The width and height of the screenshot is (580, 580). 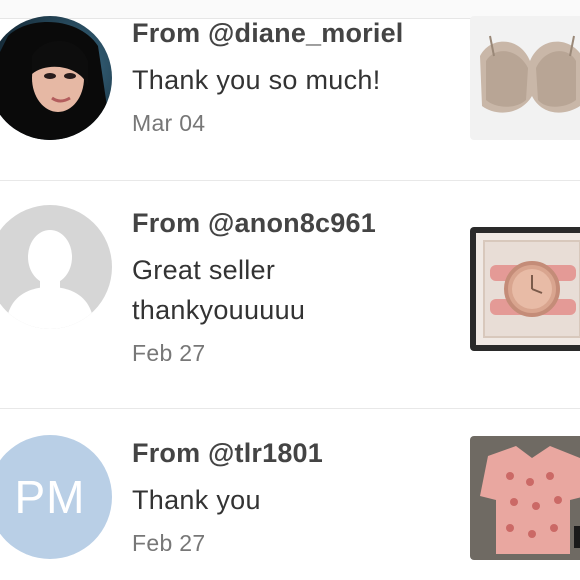 What do you see at coordinates (50, 497) in the screenshot?
I see `avatar-initials: PM` at bounding box center [50, 497].